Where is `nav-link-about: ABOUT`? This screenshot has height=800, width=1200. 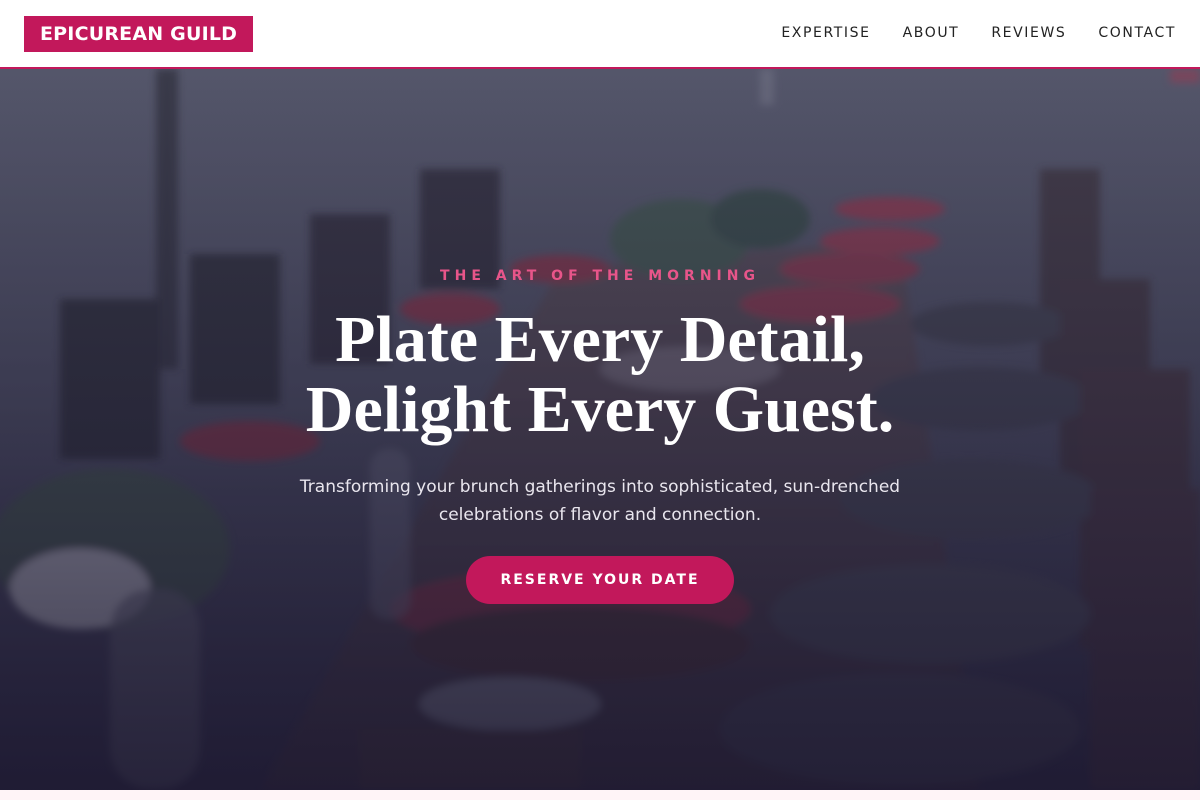
nav-link-about: ABOUT is located at coordinates (931, 33).